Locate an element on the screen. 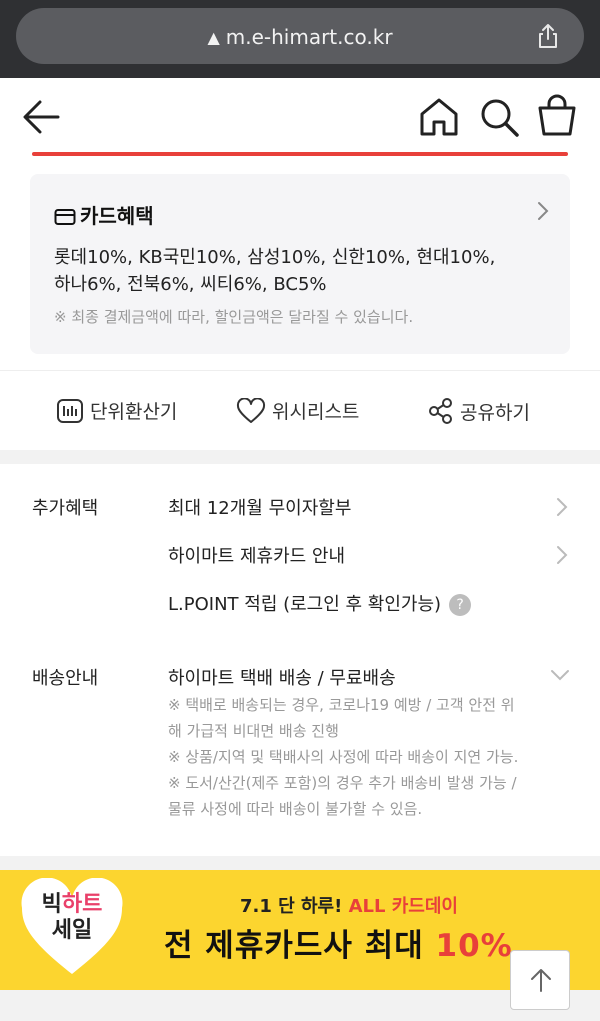 The width and height of the screenshot is (600, 1021). accent-divider is located at coordinates (300, 154).